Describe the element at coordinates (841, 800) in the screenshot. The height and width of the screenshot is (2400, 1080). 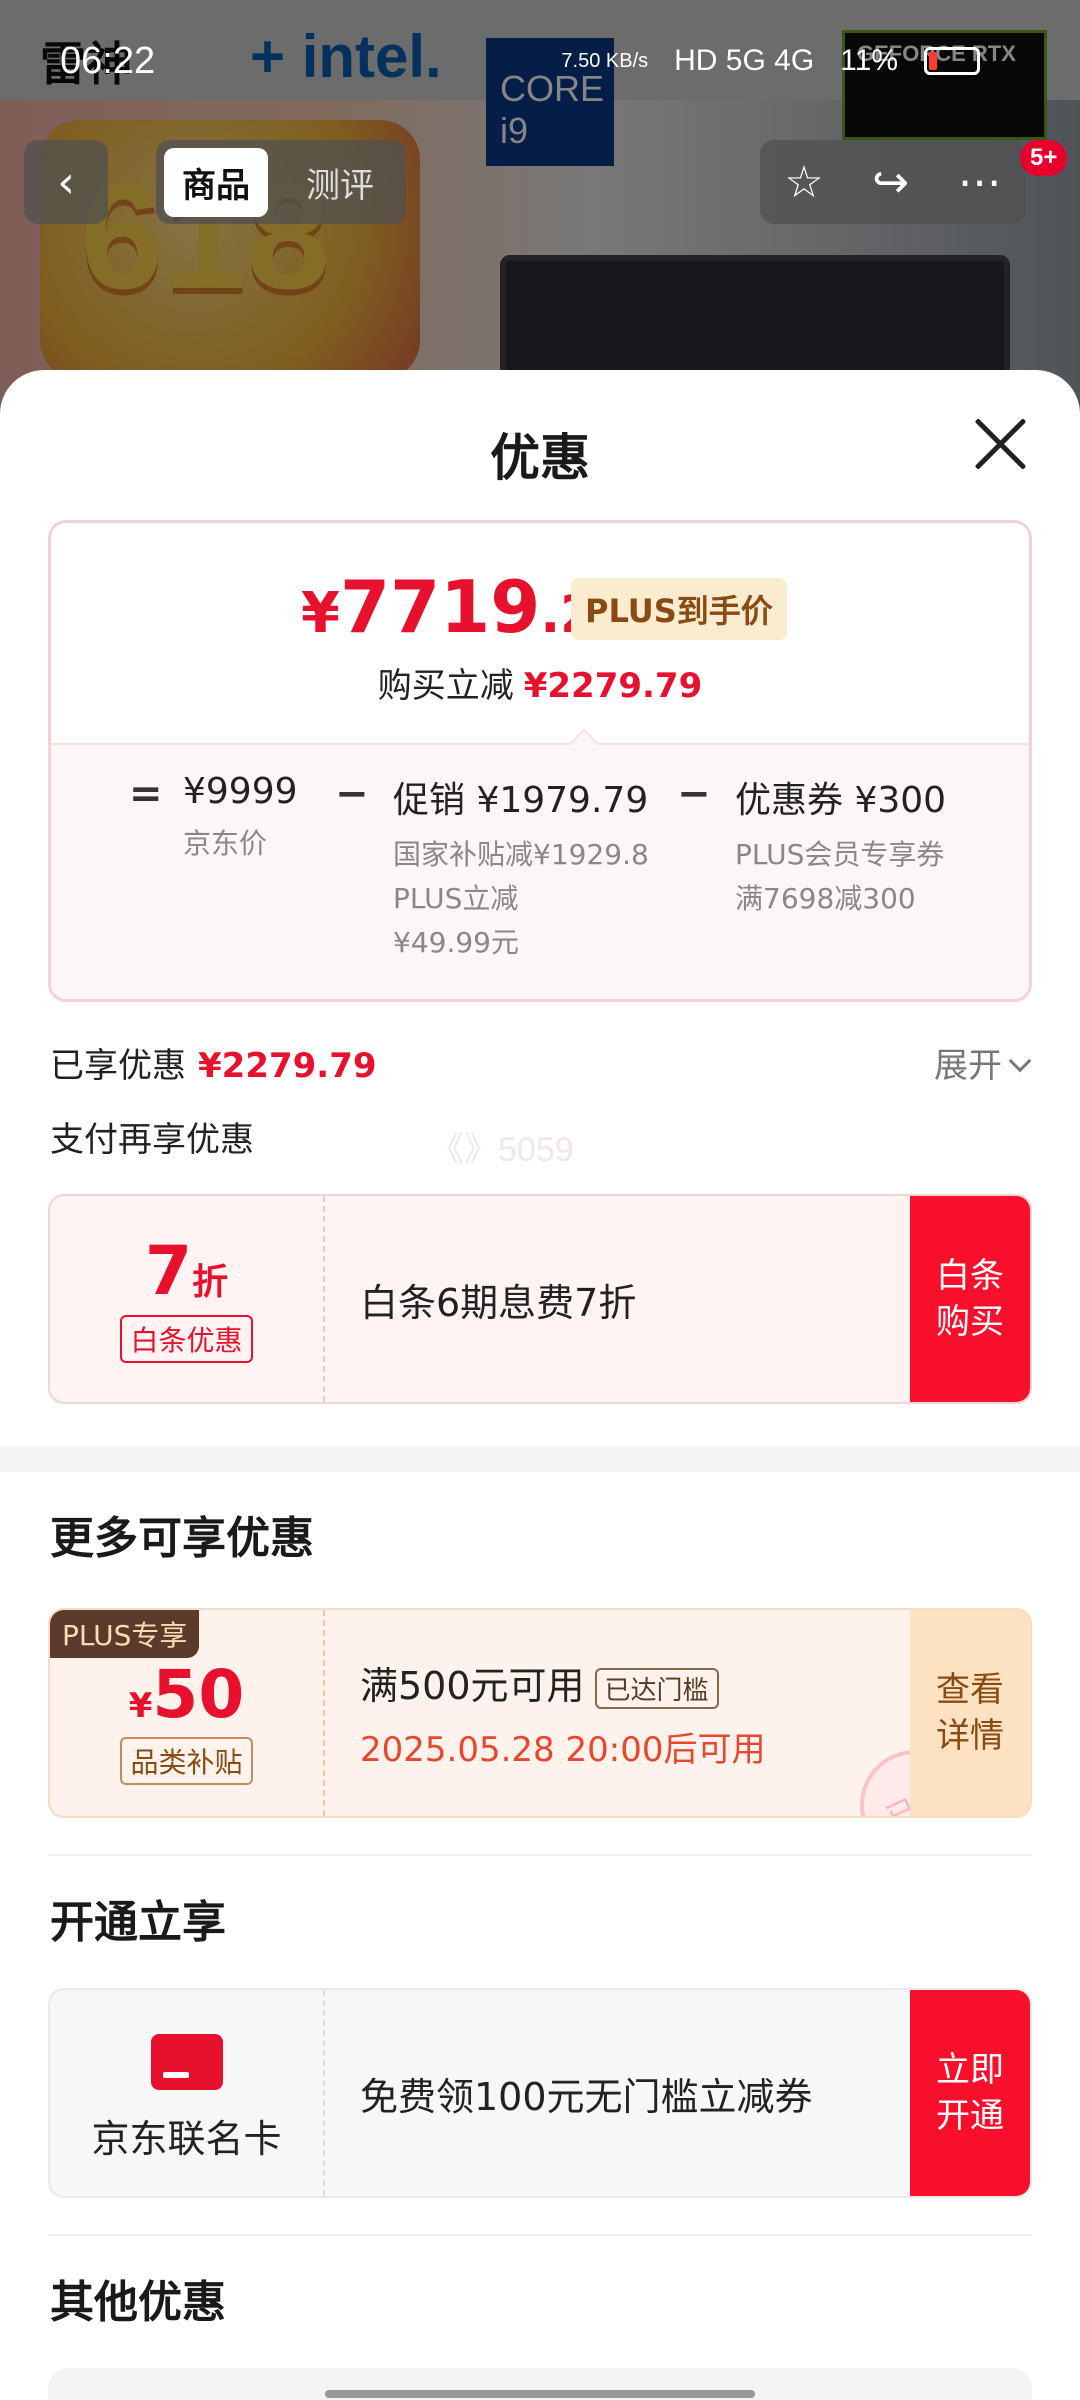
I see `coupon-value: 优惠券 ¥300` at that location.